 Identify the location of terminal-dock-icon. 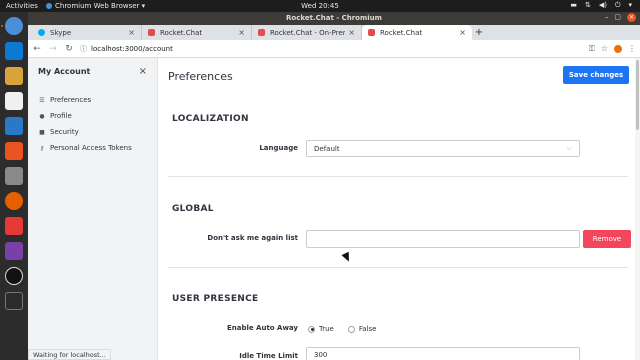
(14, 301).